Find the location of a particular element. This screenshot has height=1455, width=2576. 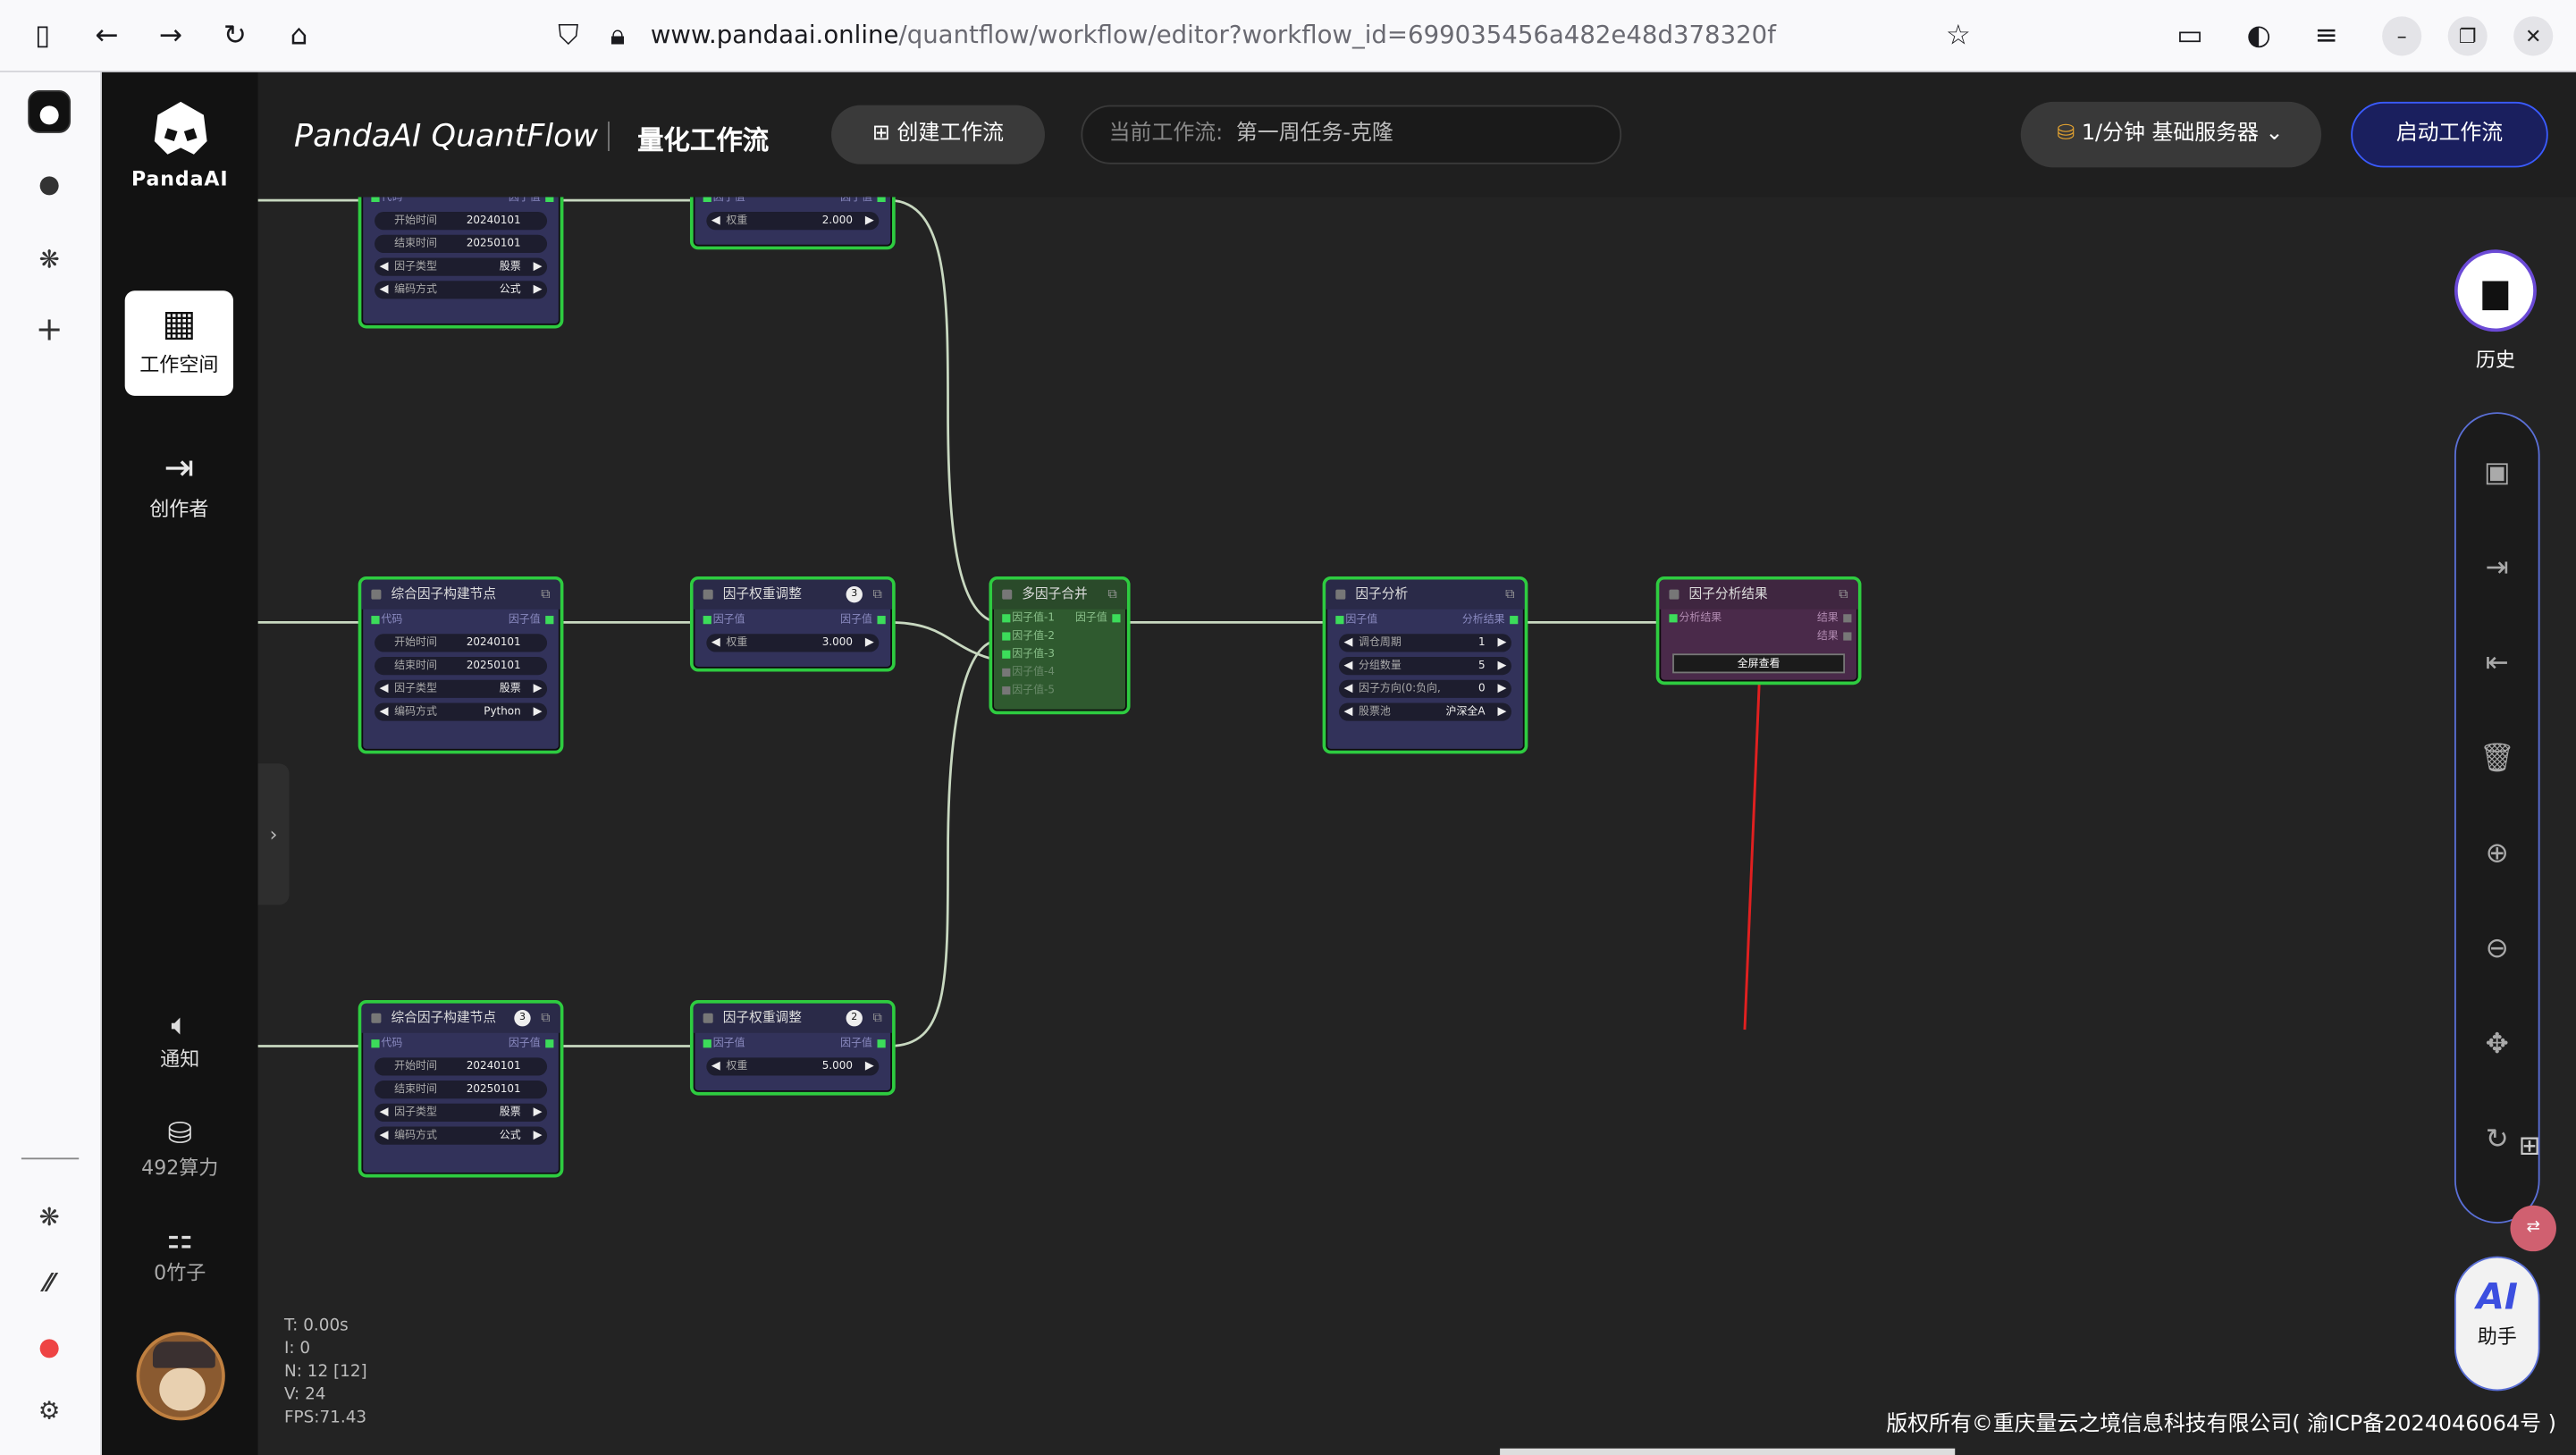

extension-icon: ◐ is located at coordinates (2259, 36).